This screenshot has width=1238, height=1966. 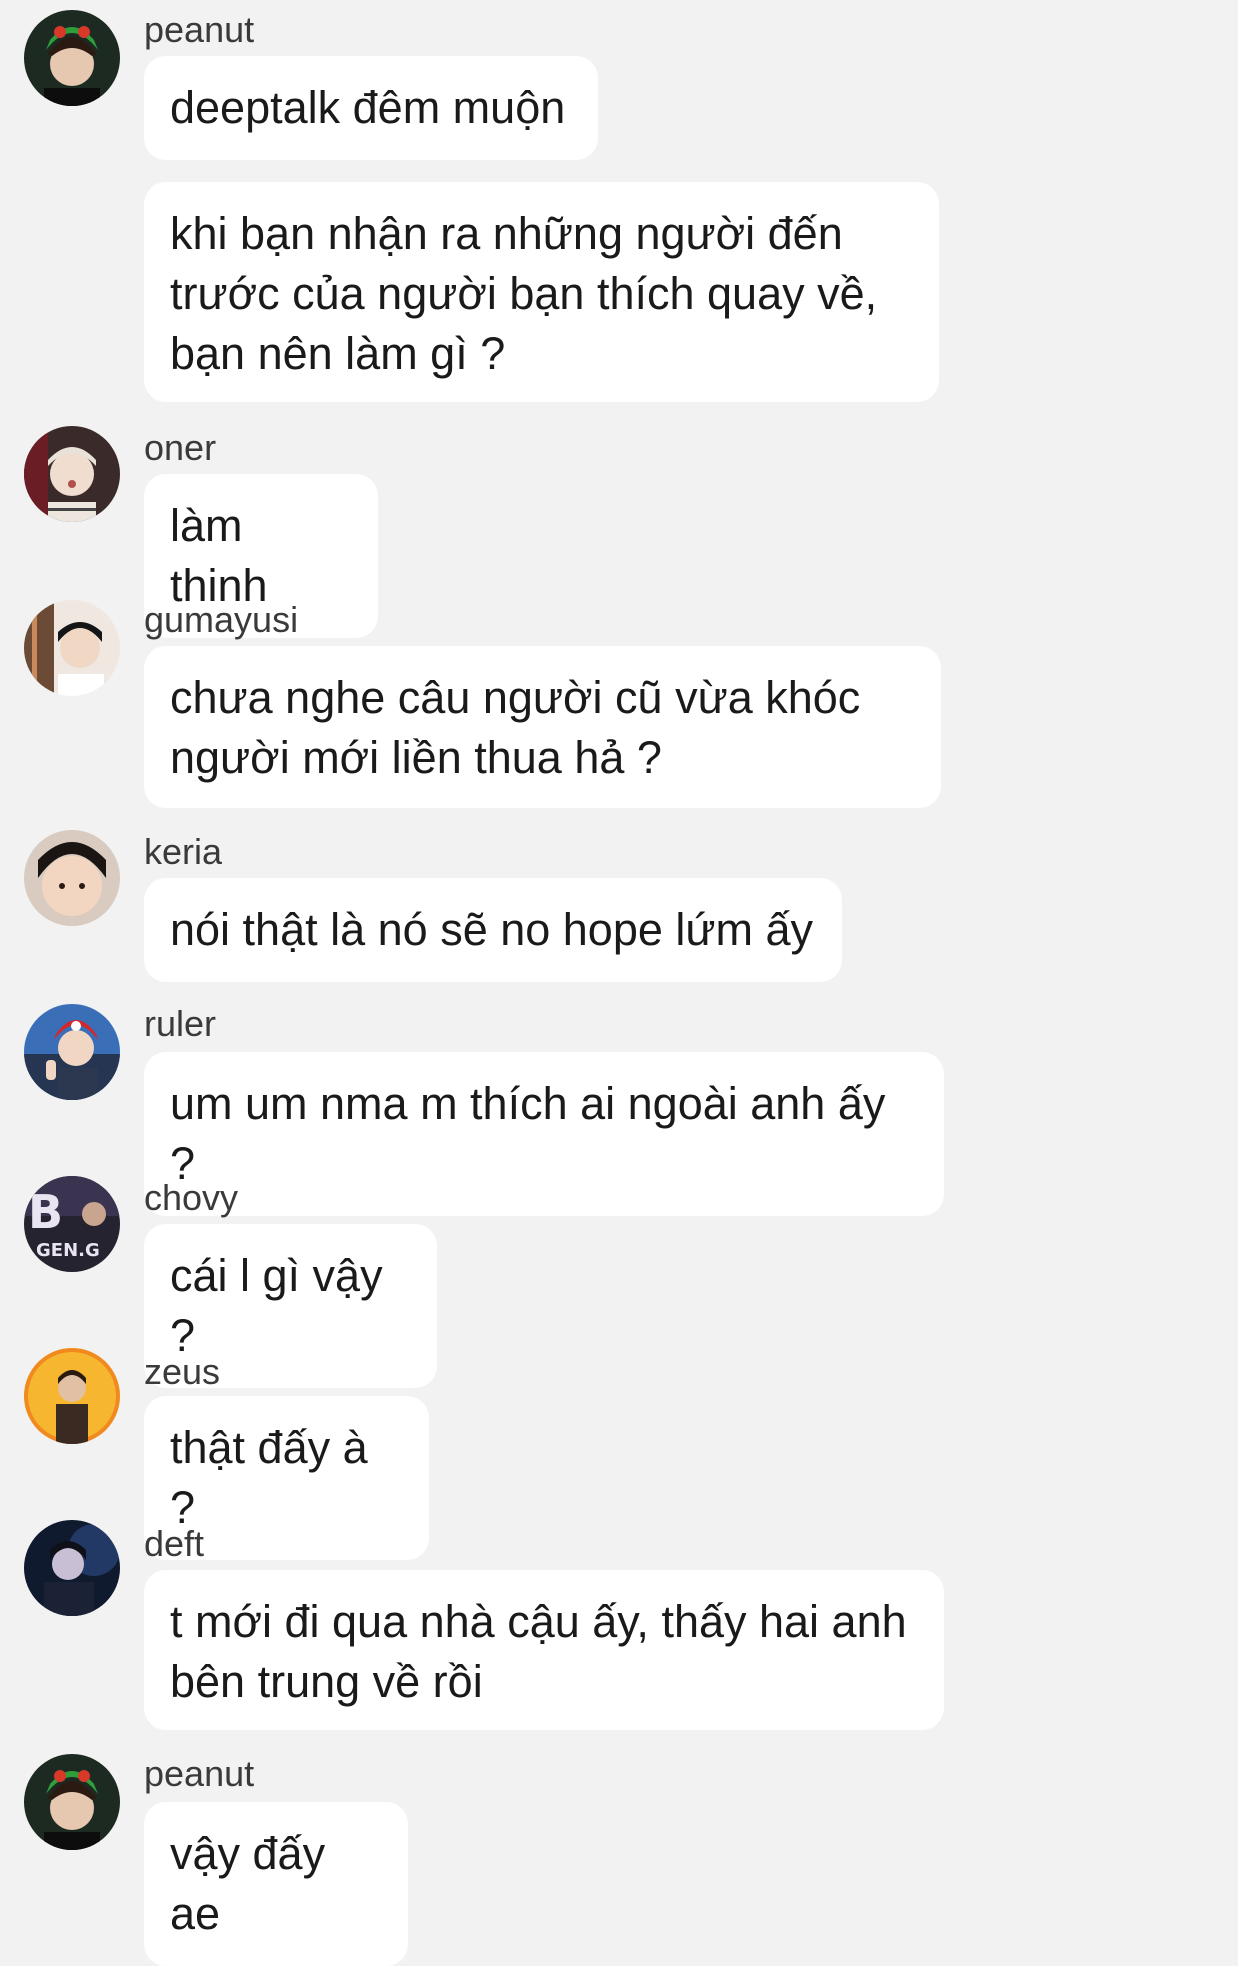 I want to click on avatar-chovy: B GEN.G, so click(x=72, y=1224).